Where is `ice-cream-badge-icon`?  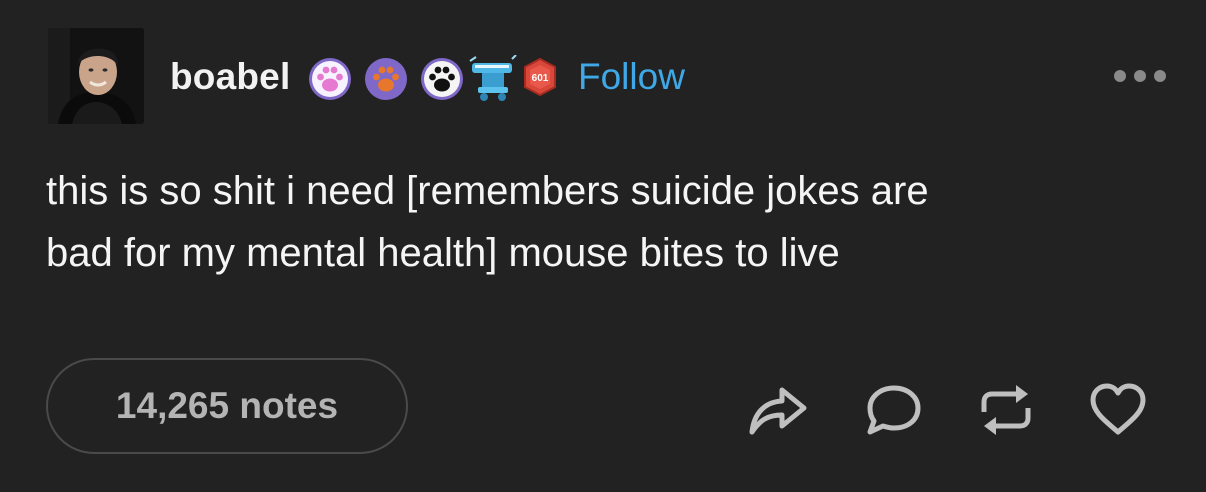
ice-cream-badge-icon is located at coordinates (493, 79).